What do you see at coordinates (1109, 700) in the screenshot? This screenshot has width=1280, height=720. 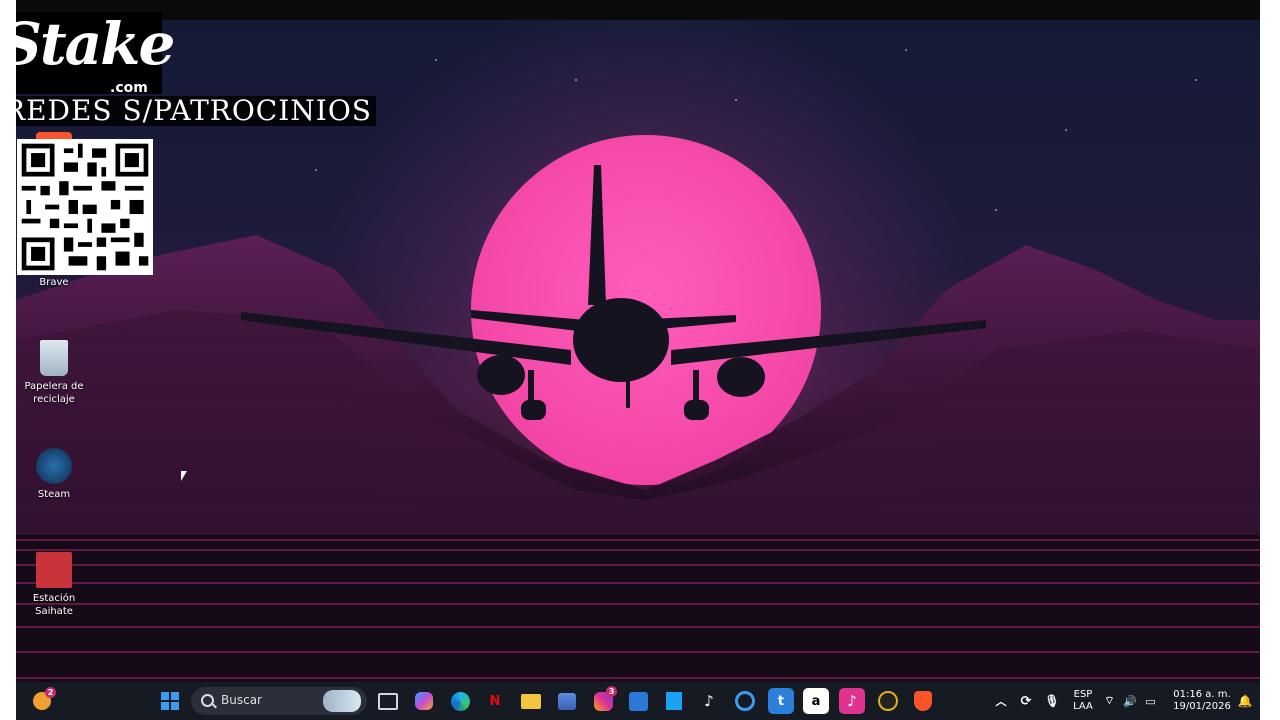 I see `wifi-icon: ⌔` at bounding box center [1109, 700].